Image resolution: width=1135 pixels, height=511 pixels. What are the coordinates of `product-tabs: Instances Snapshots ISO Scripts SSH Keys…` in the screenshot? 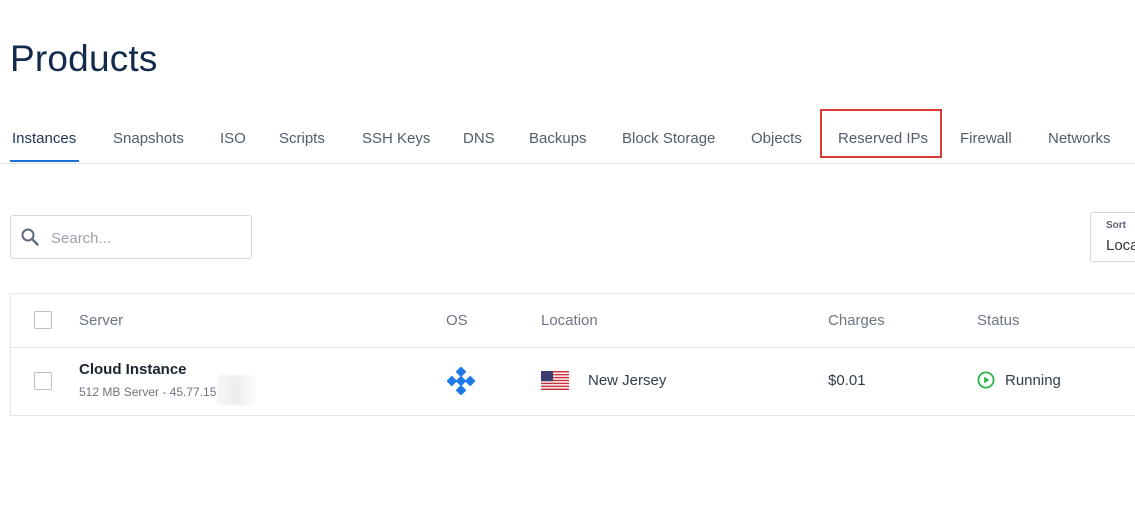 It's located at (567, 141).